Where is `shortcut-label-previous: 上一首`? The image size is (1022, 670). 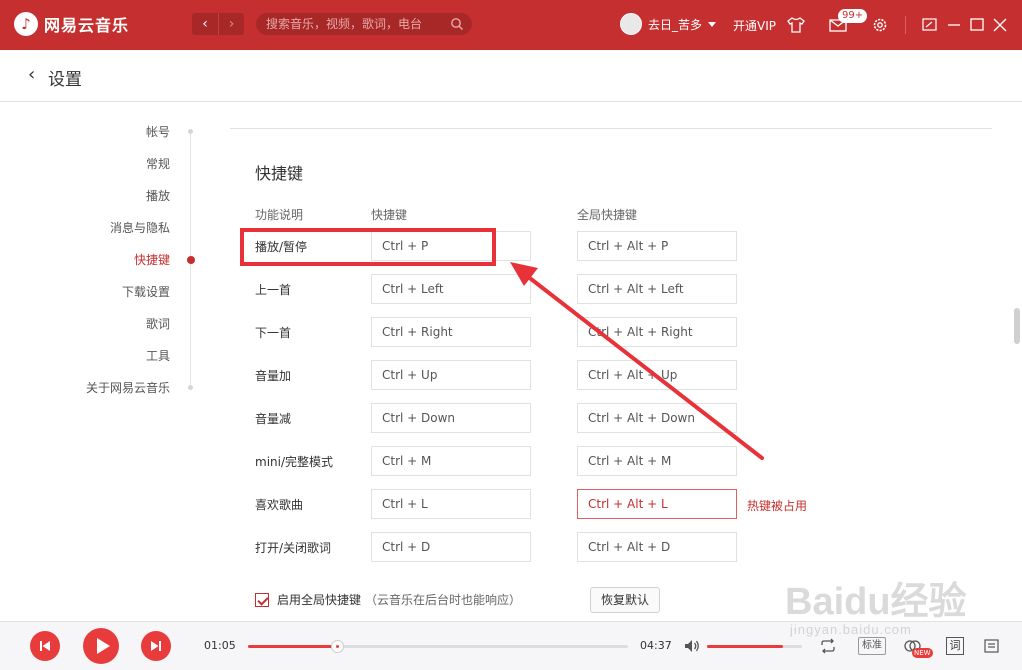
shortcut-label-previous: 上一首 is located at coordinates (273, 290).